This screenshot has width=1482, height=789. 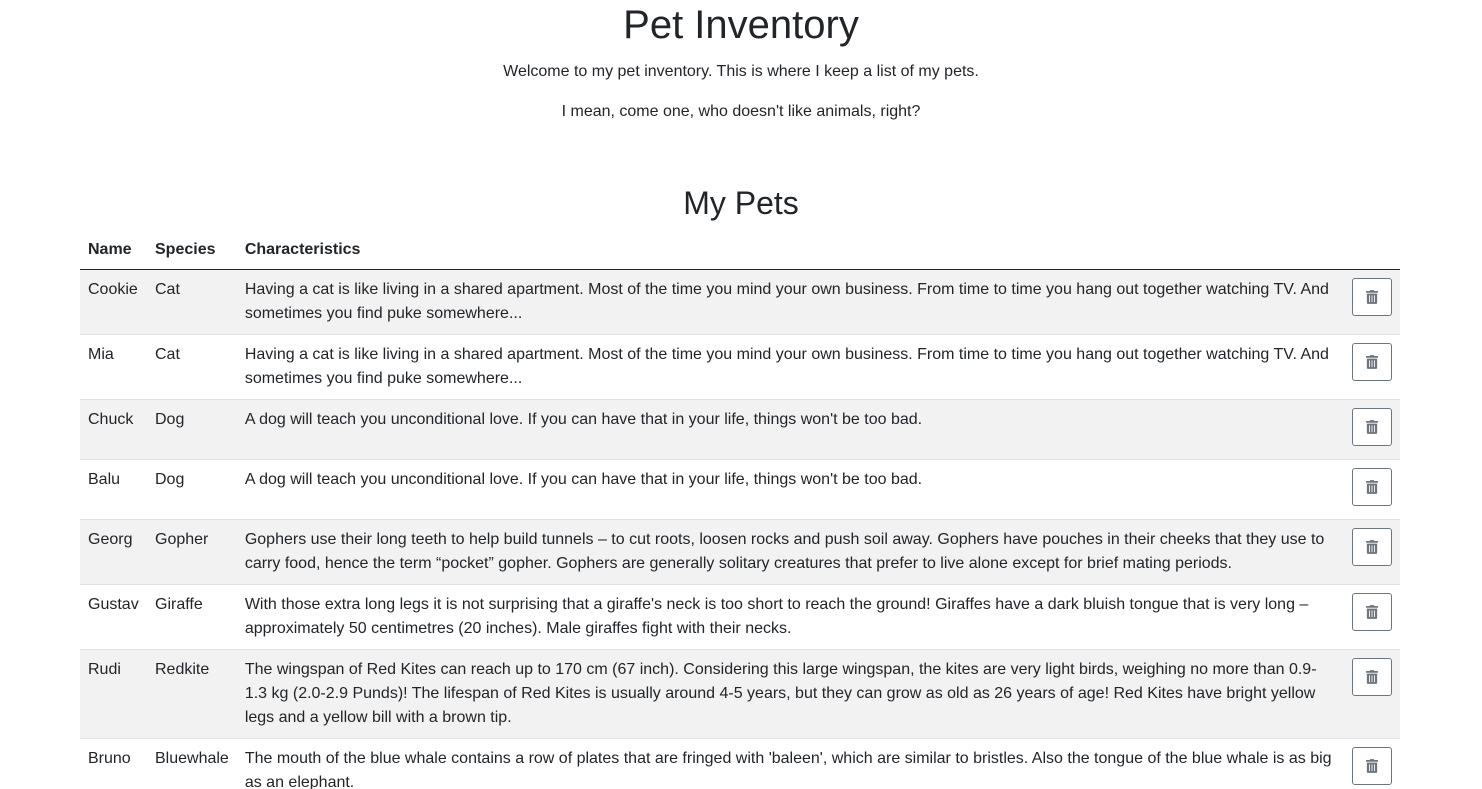 What do you see at coordinates (192, 763) in the screenshot?
I see `pet-species: Bluewhale` at bounding box center [192, 763].